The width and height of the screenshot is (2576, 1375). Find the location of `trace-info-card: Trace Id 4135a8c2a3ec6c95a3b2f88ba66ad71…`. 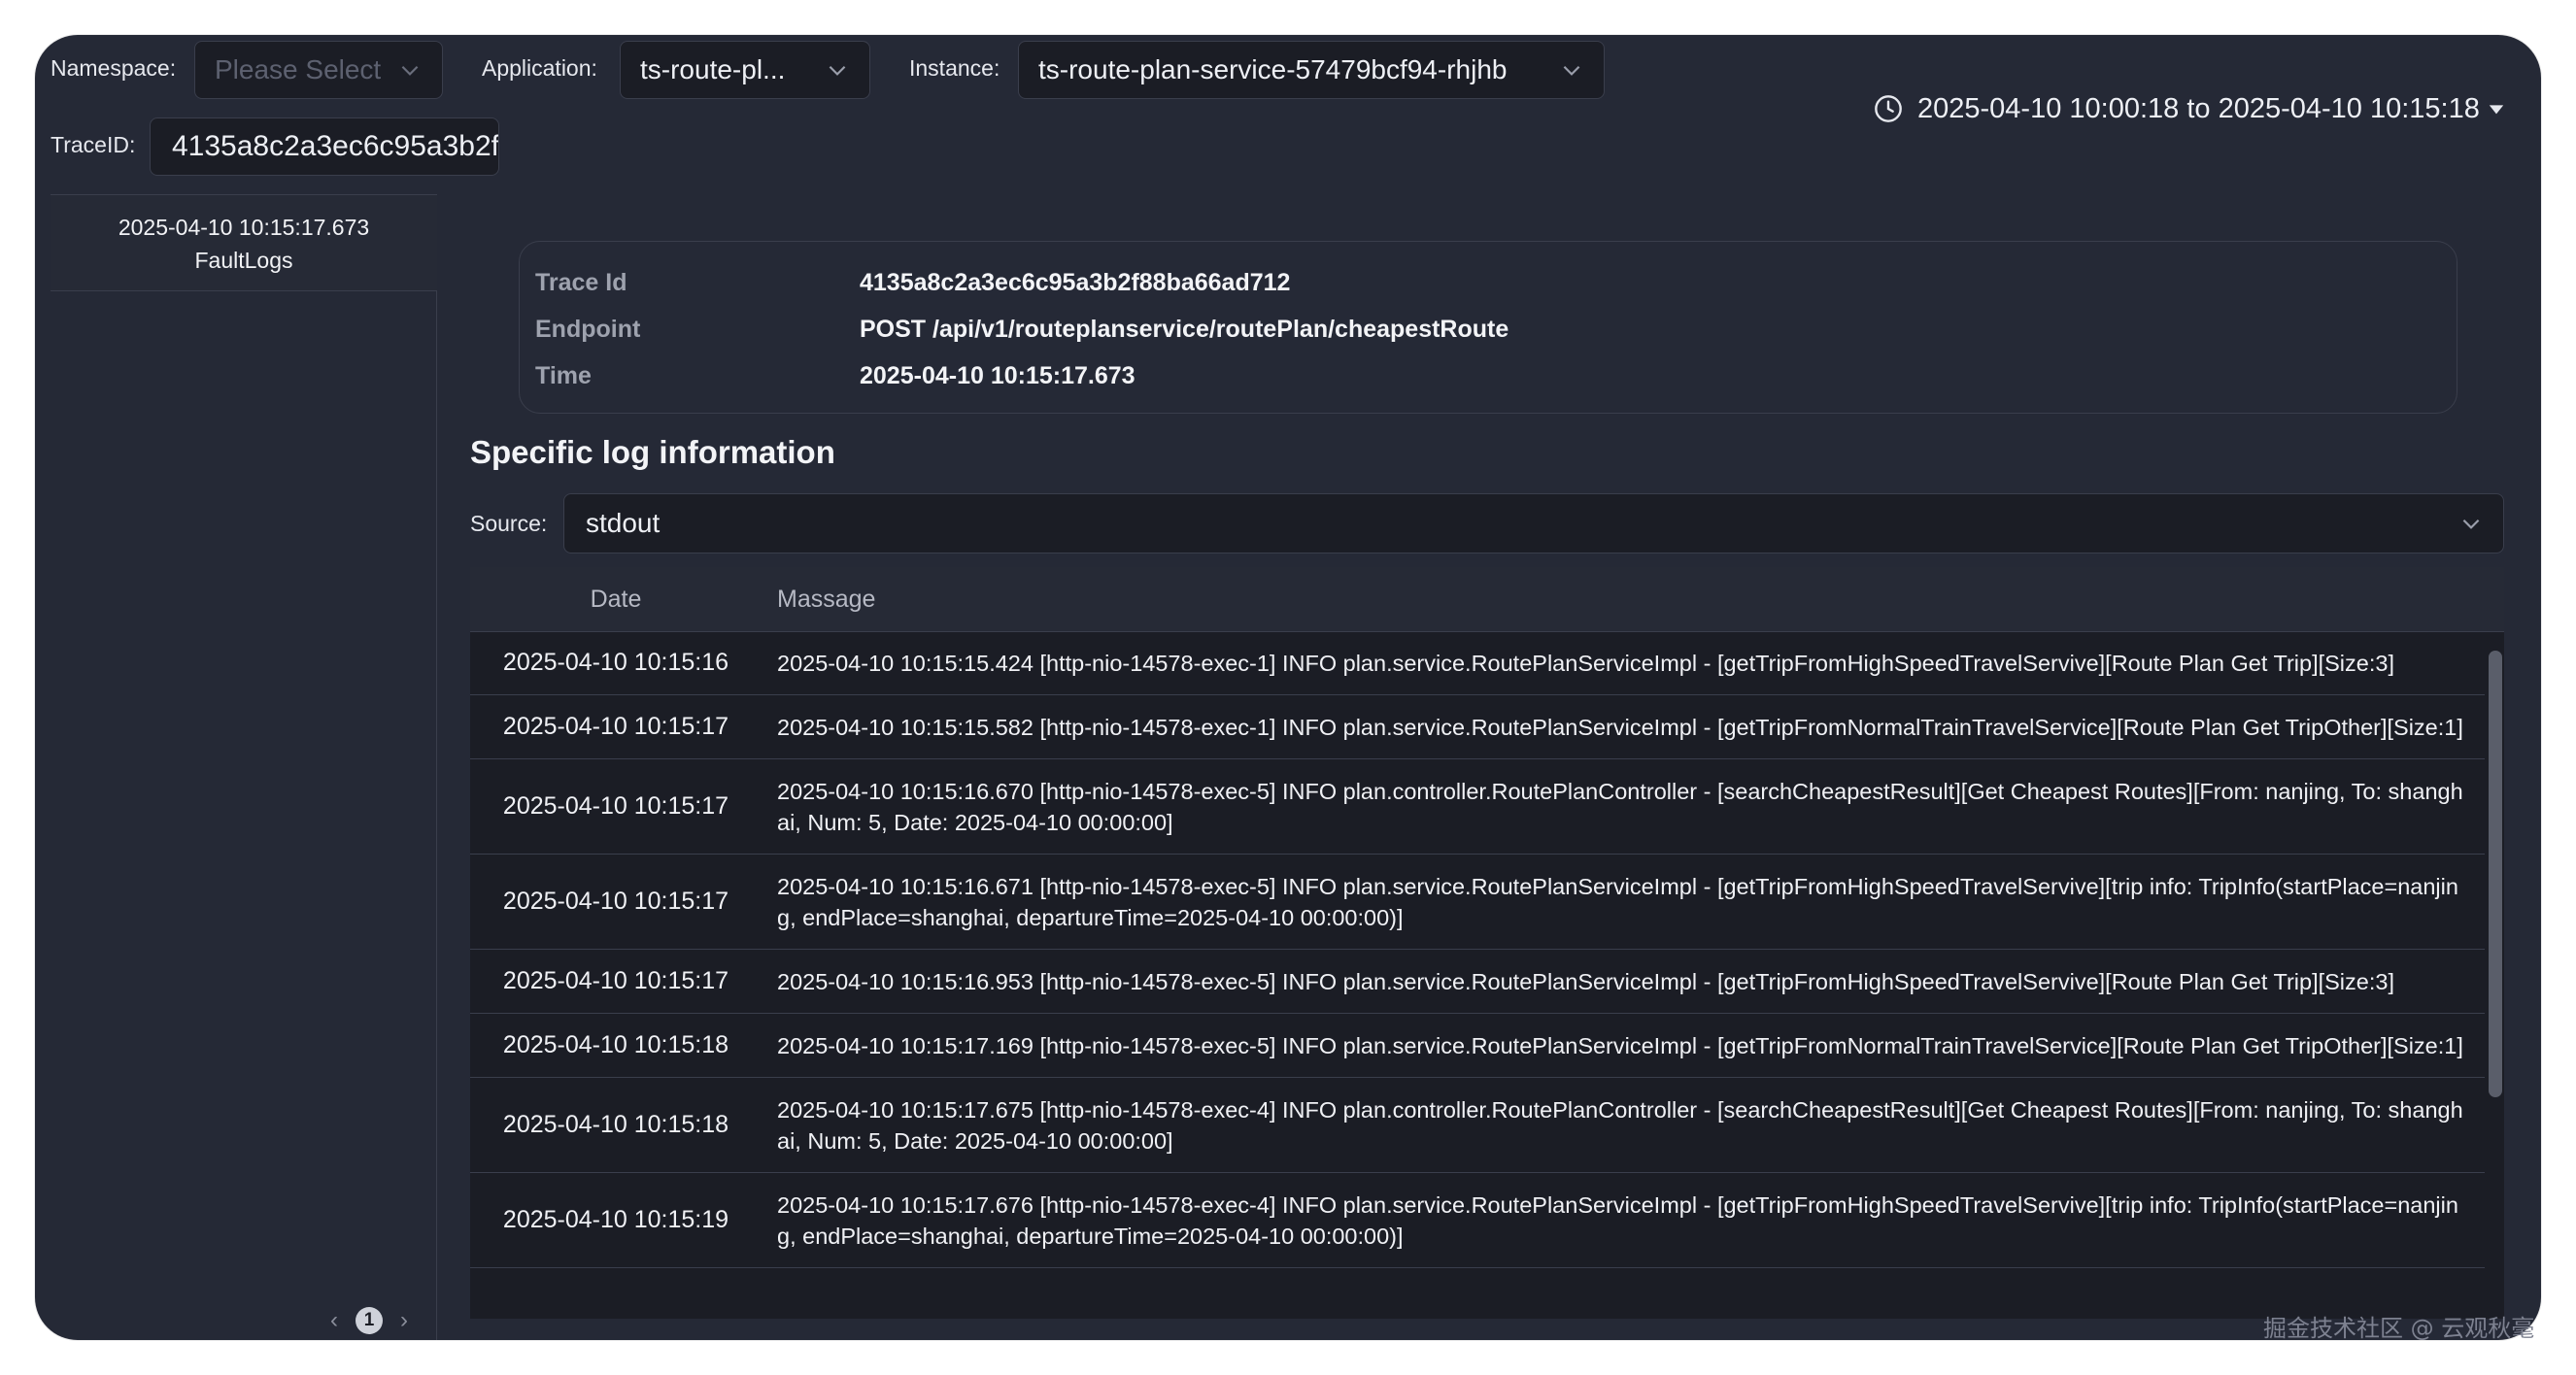

trace-info-card: Trace Id 4135a8c2a3ec6c95a3b2f88ba66ad71… is located at coordinates (1488, 327).